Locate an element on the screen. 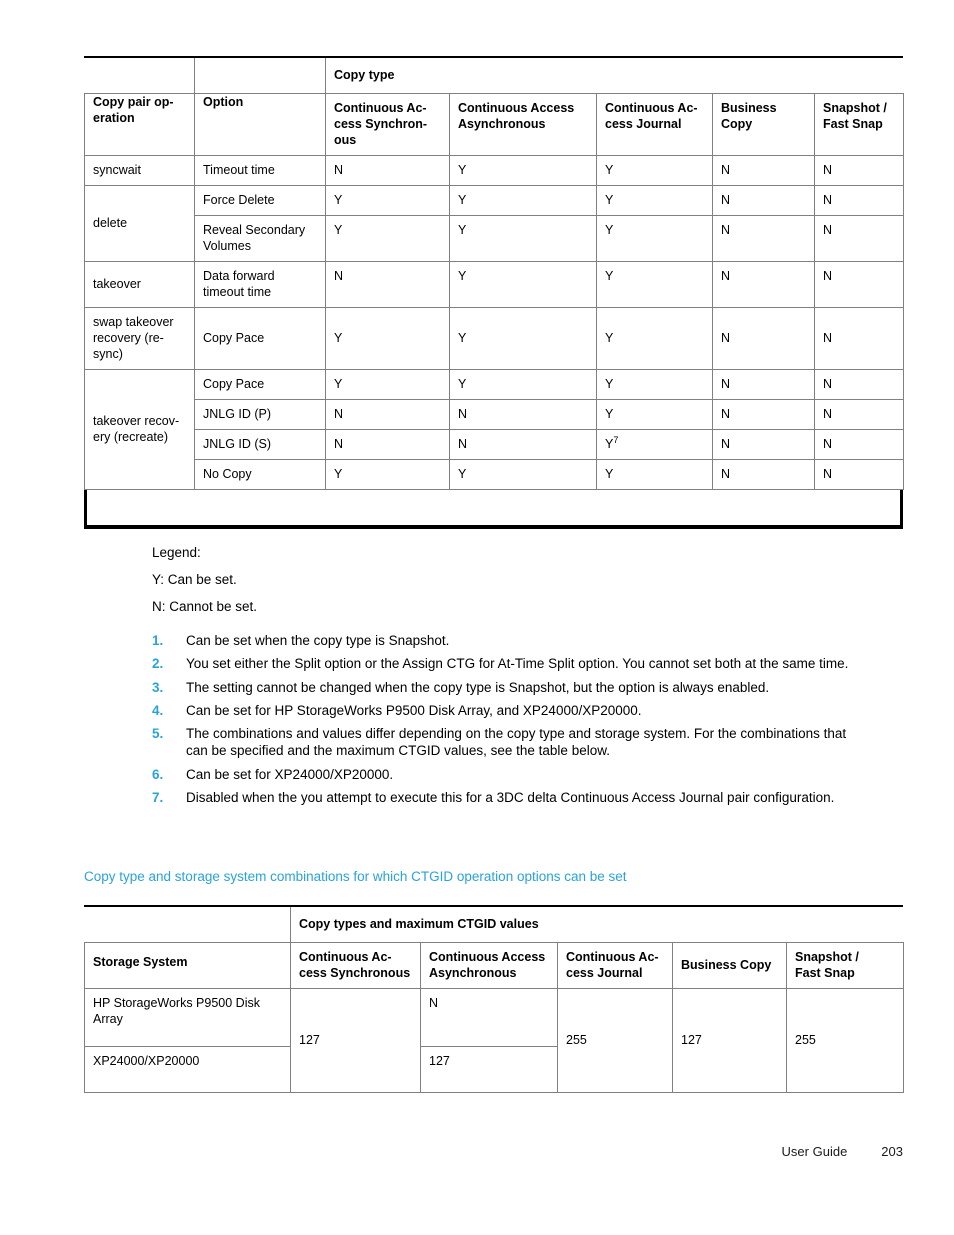  page-footer: User Guide 203 is located at coordinates (493, 1151).